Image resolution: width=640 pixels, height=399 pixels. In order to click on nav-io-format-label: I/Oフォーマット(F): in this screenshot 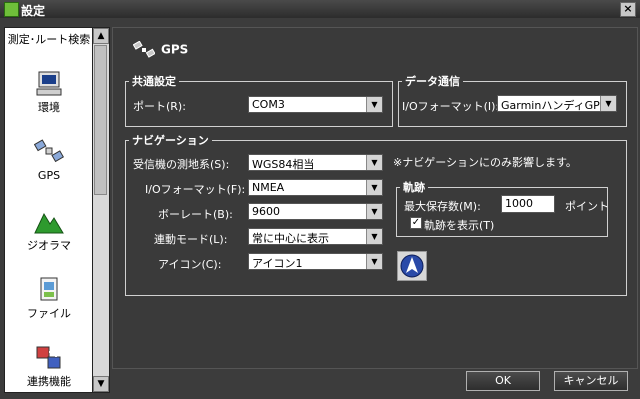, I will do `click(195, 189)`.